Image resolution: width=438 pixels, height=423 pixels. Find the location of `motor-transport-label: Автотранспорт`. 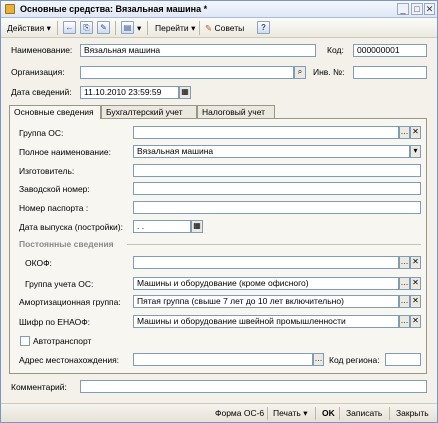

motor-transport-label: Автотранспорт is located at coordinates (62, 341).